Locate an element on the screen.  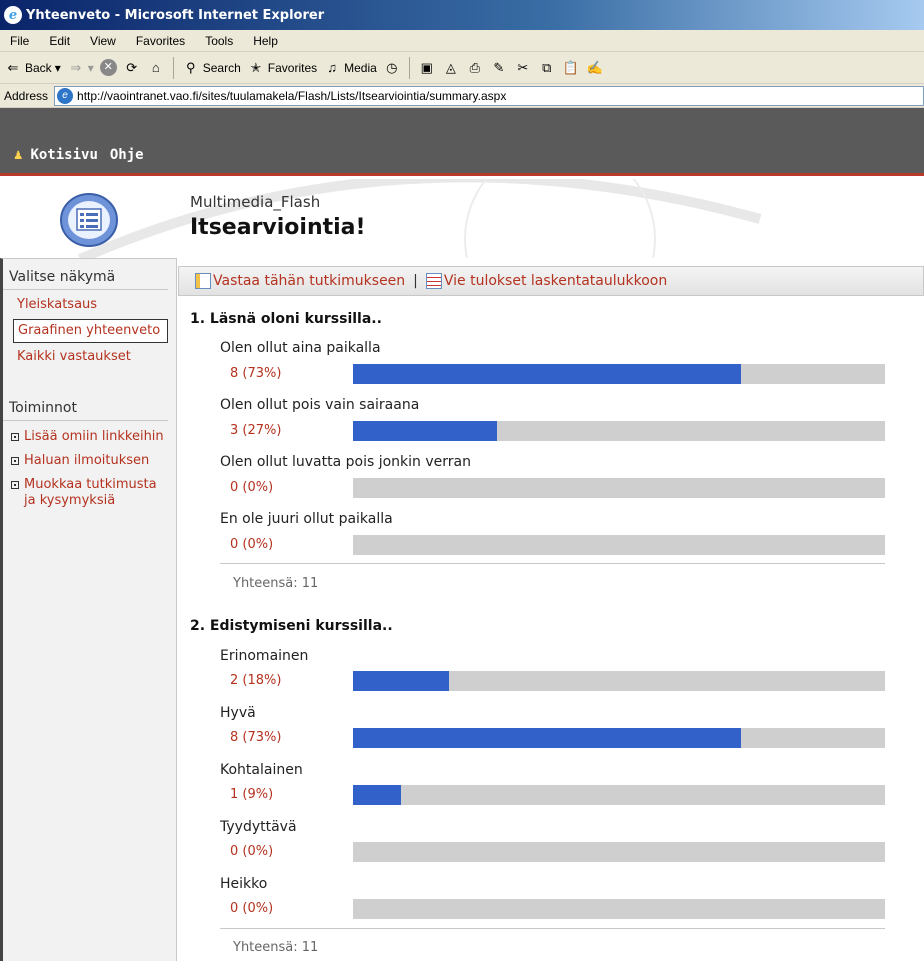
home-icon: ⌂ is located at coordinates (156, 68).